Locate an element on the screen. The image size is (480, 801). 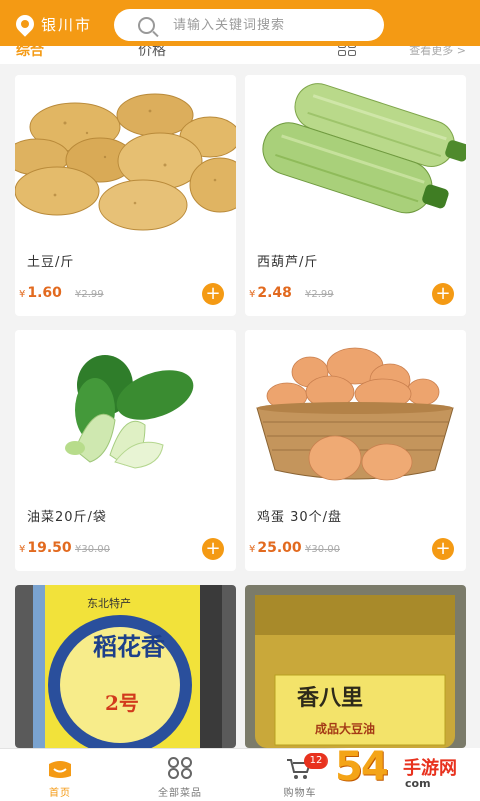
tab-home: 首页 is located at coordinates (60, 775).